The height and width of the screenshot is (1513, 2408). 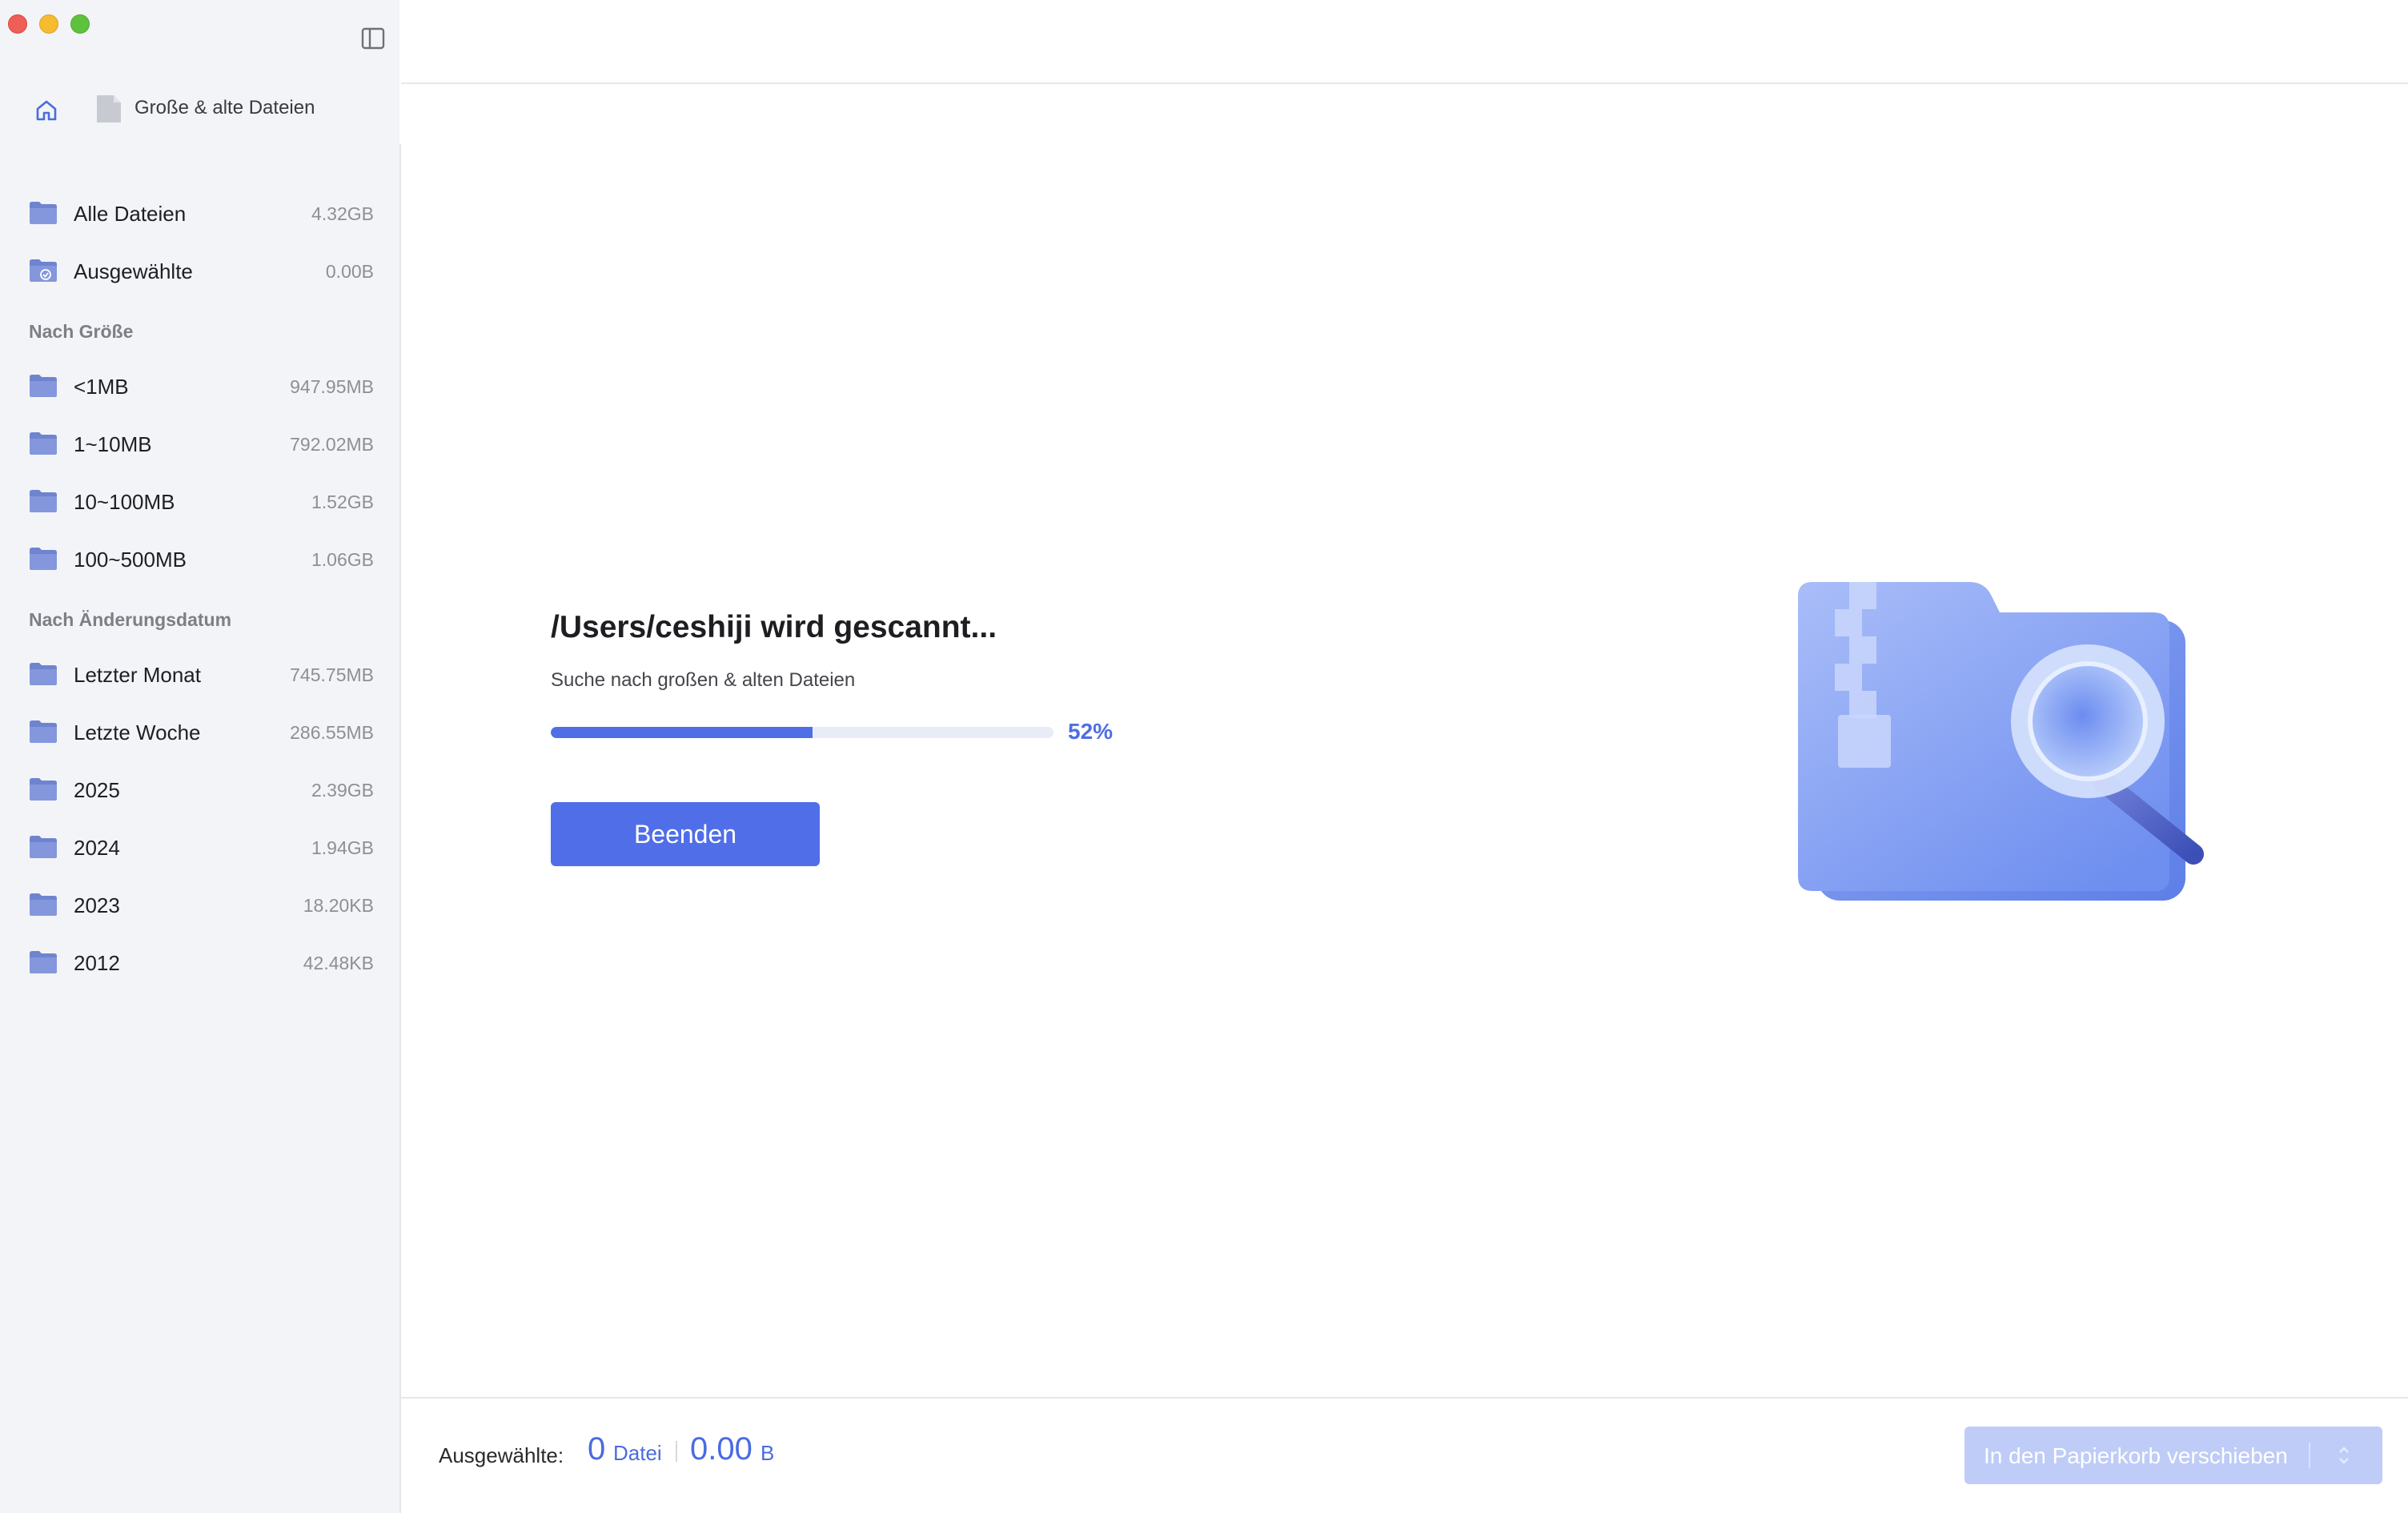 I want to click on move-to-trash-label: In den Papierkorb verschieben, so click(x=2136, y=1455).